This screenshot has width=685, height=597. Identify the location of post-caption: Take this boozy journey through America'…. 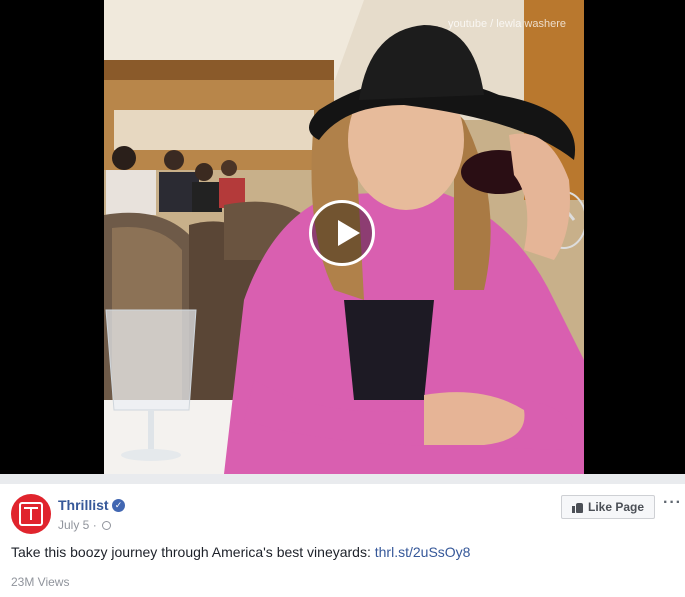
(240, 552).